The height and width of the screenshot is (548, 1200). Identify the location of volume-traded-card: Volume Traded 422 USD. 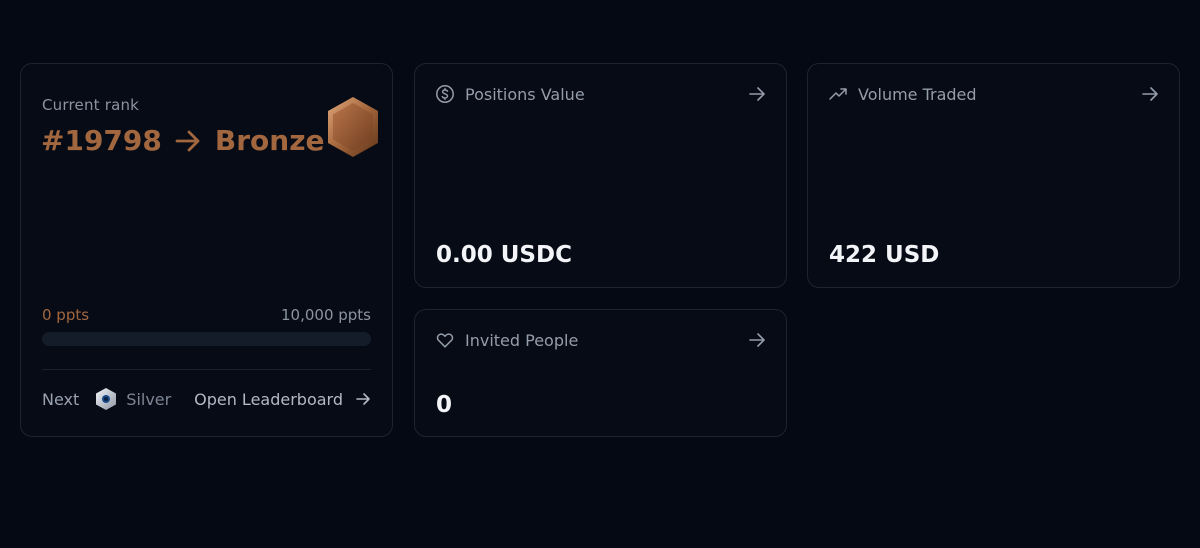
(993, 175).